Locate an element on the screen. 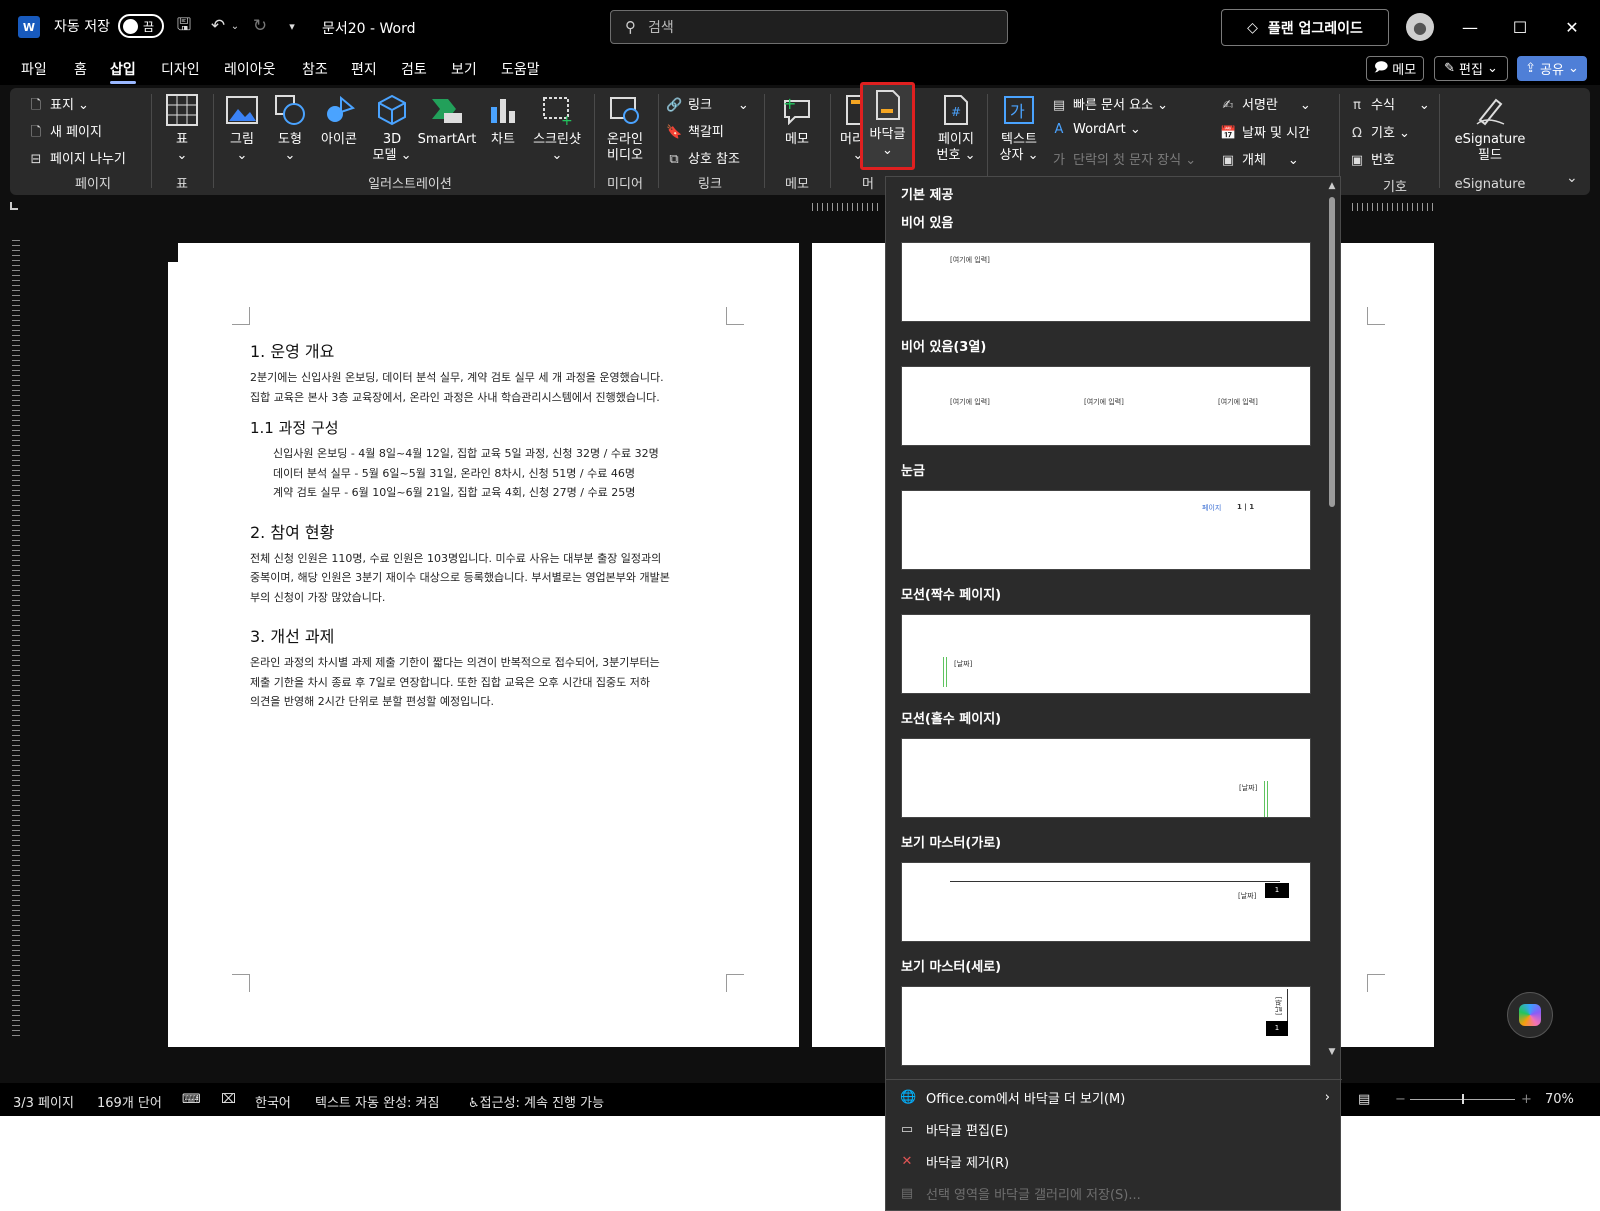 The image size is (1600, 1211). shapes-button: 도형 ⌄ is located at coordinates (290, 128).